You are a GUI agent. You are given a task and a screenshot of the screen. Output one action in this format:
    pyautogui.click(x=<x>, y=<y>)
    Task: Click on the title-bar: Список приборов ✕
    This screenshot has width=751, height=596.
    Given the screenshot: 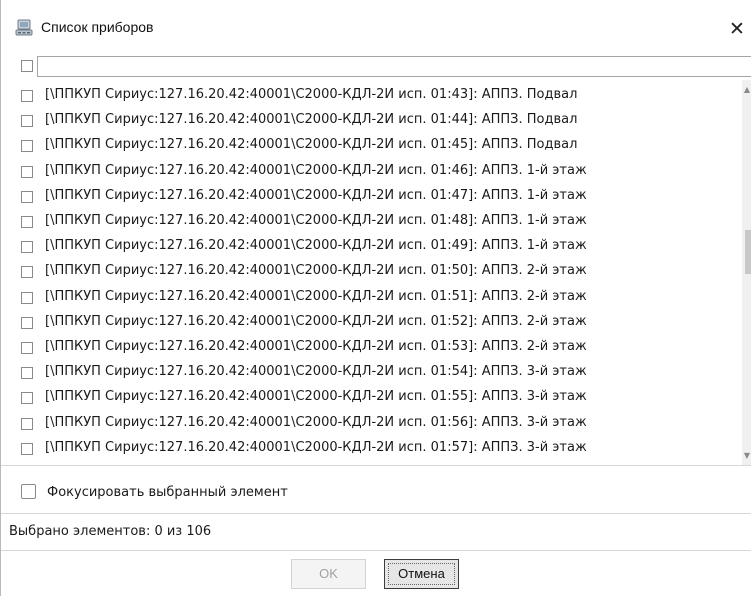 What is the action you would take?
    pyautogui.click(x=376, y=29)
    